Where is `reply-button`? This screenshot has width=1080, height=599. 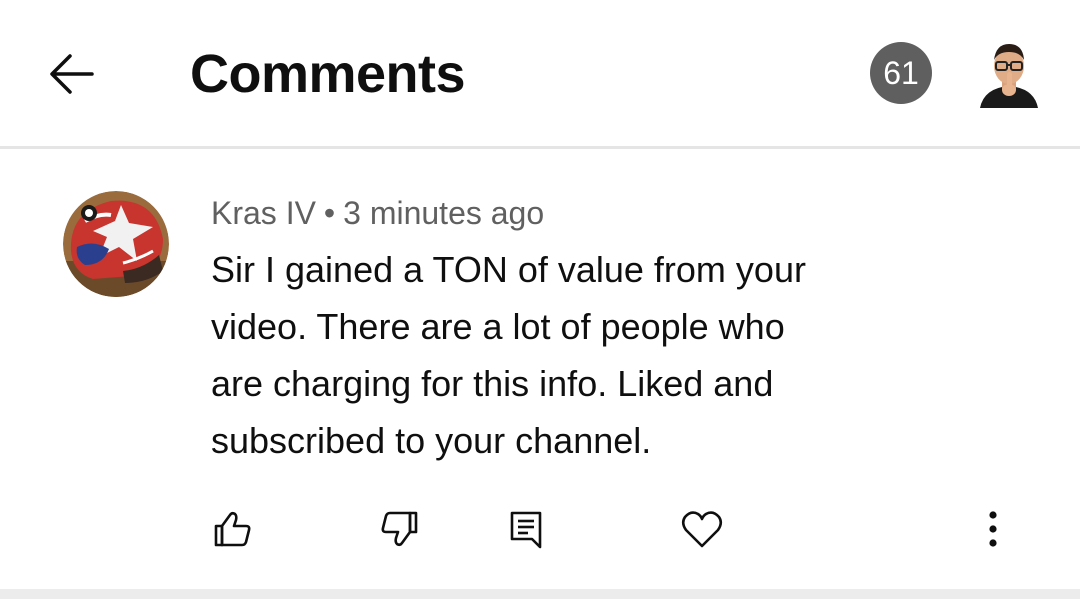 reply-button is located at coordinates (526, 529).